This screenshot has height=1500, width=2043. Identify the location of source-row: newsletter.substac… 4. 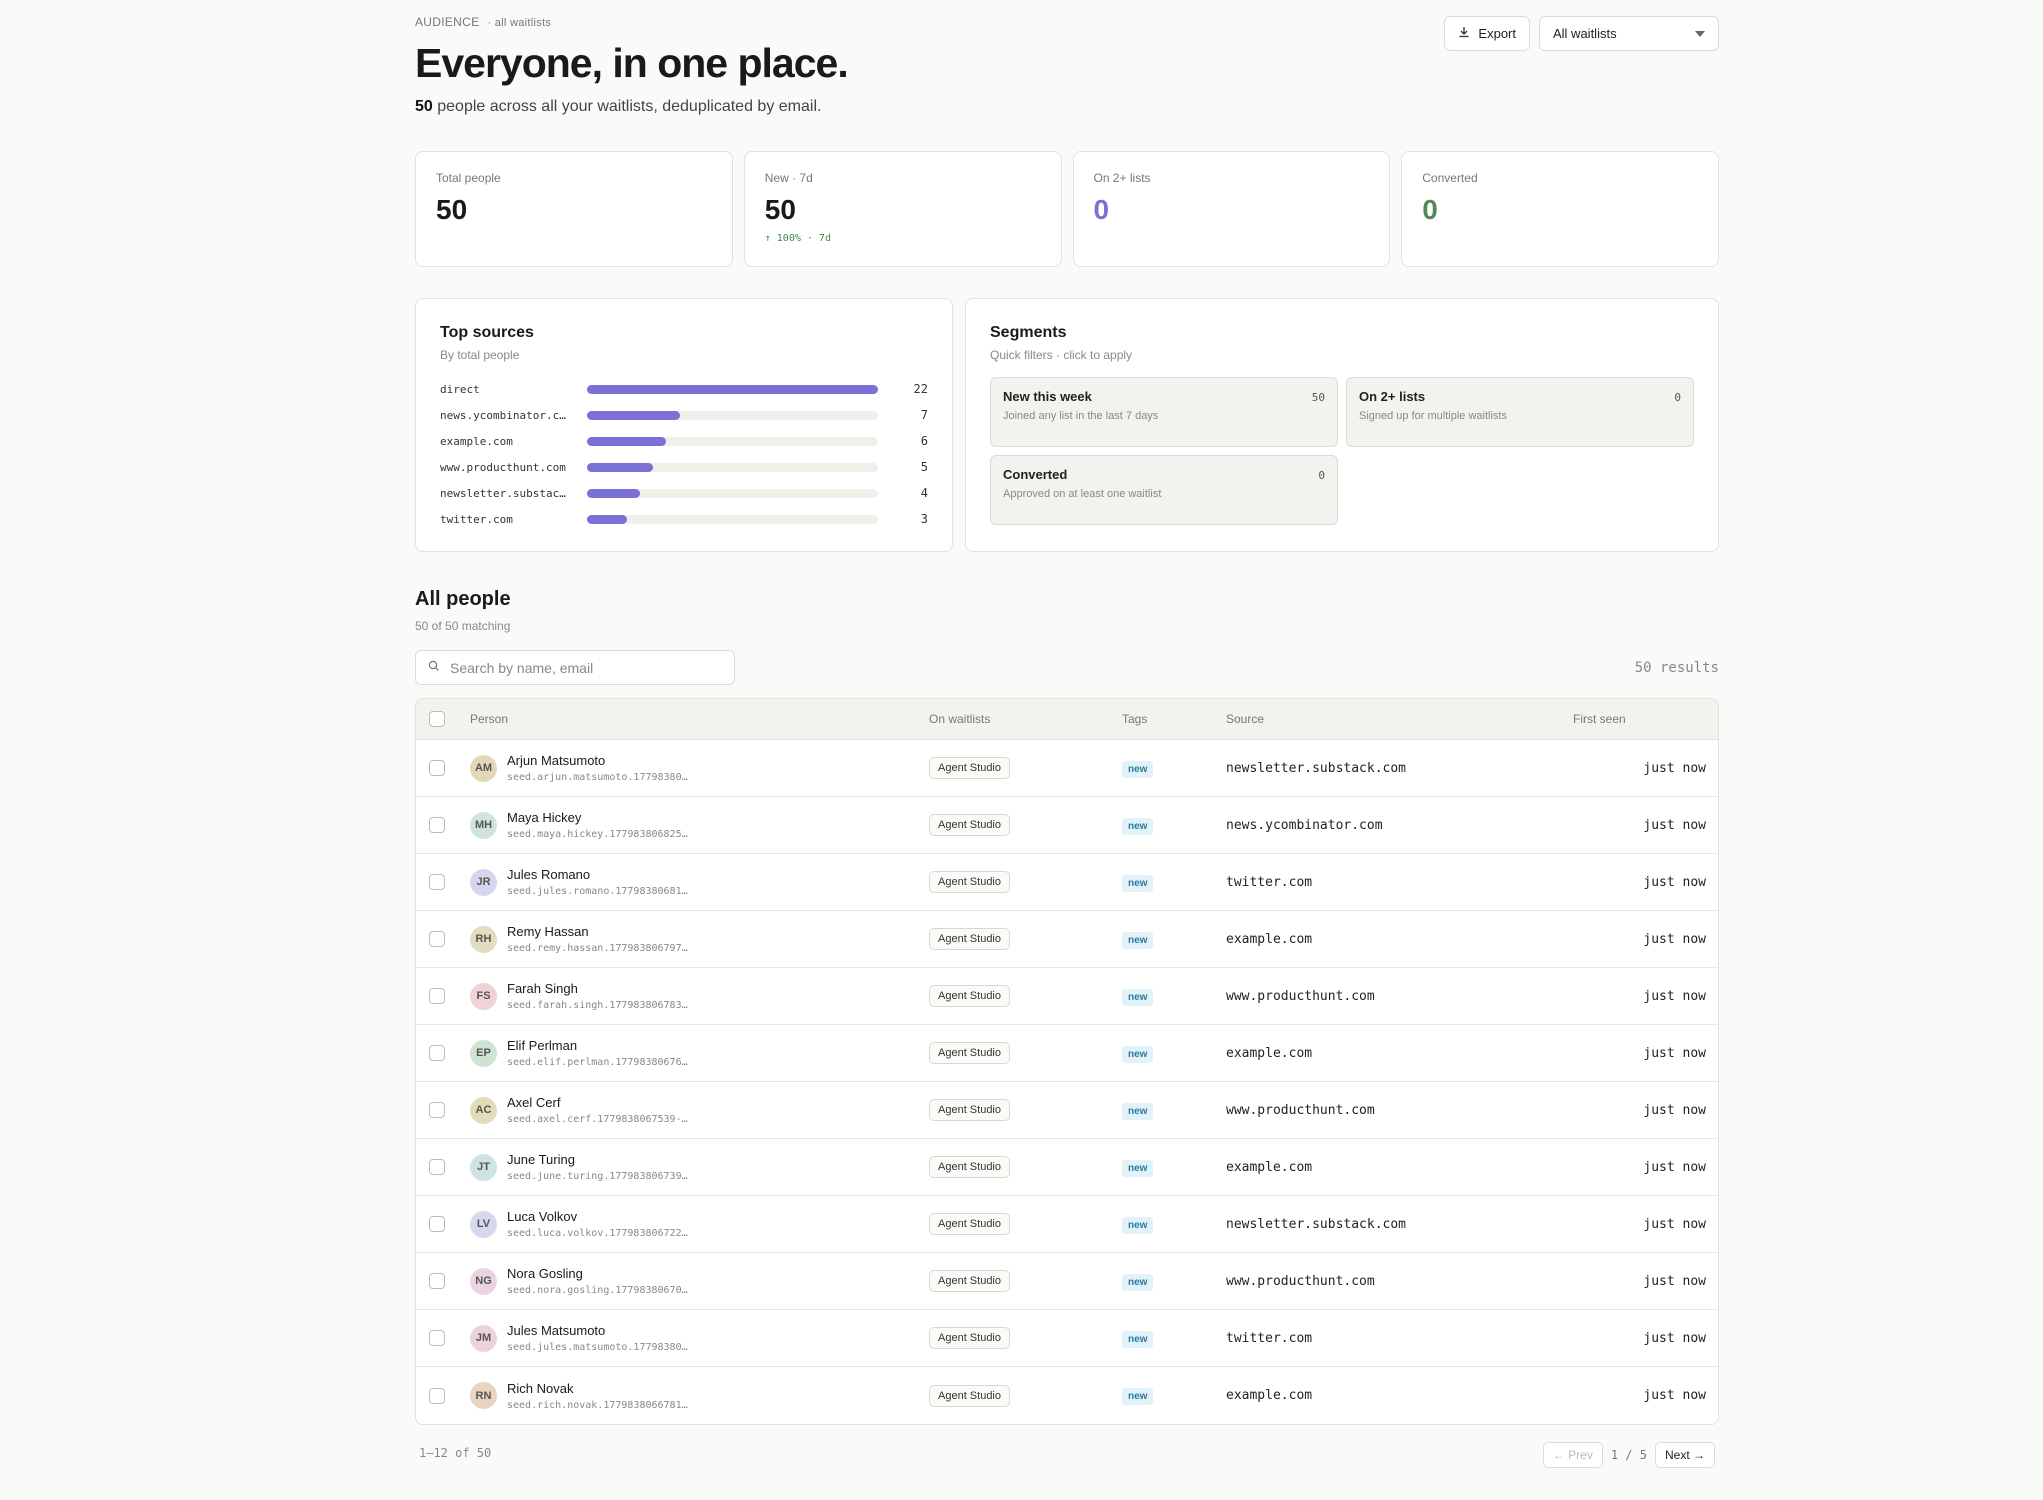
(684, 493).